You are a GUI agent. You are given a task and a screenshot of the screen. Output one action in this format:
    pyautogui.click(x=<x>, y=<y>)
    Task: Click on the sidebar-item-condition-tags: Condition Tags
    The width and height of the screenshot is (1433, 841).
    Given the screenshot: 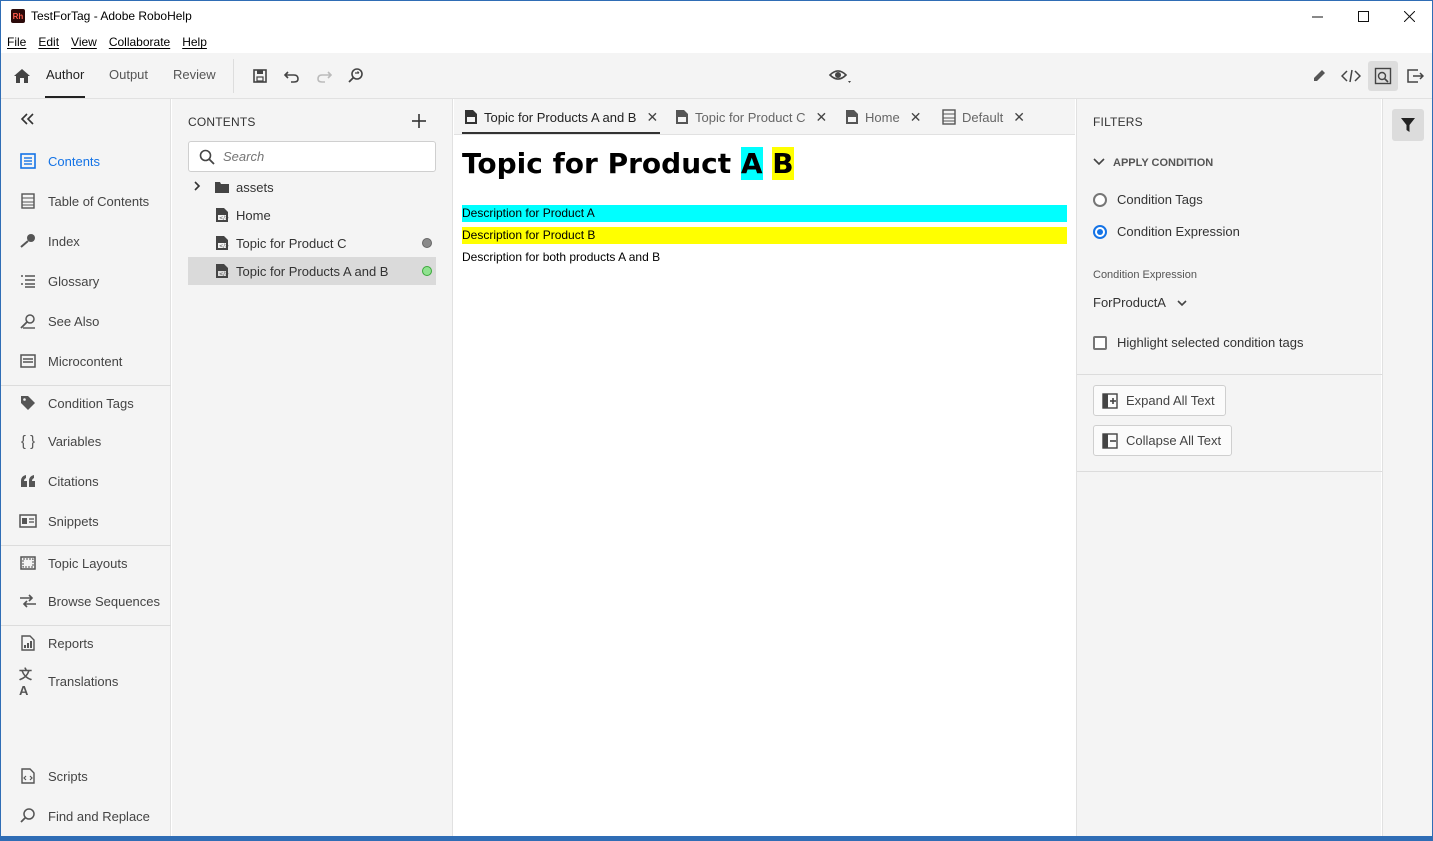 What is the action you would take?
    pyautogui.click(x=86, y=403)
    